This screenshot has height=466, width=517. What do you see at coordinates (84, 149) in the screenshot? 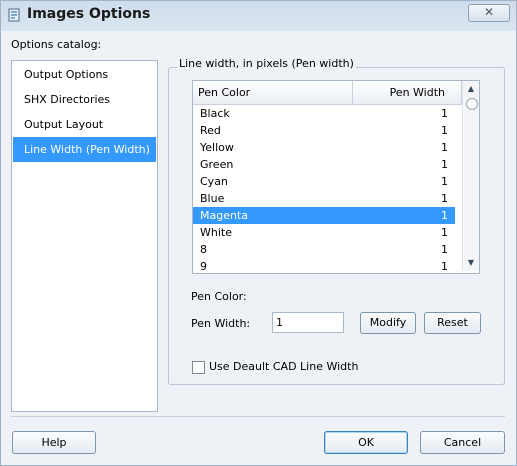
I see `catalog-item-line-width: Line Width (Pen Width)` at bounding box center [84, 149].